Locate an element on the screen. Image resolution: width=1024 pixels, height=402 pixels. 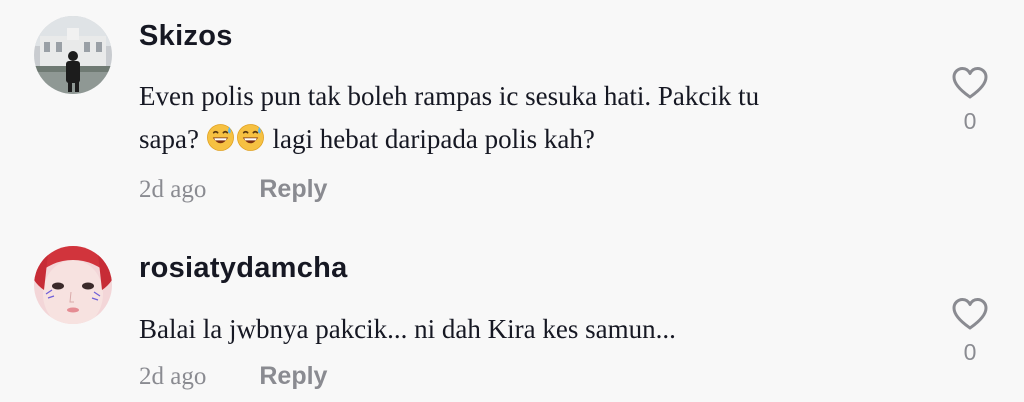
comment-username: Skizos is located at coordinates (186, 36).